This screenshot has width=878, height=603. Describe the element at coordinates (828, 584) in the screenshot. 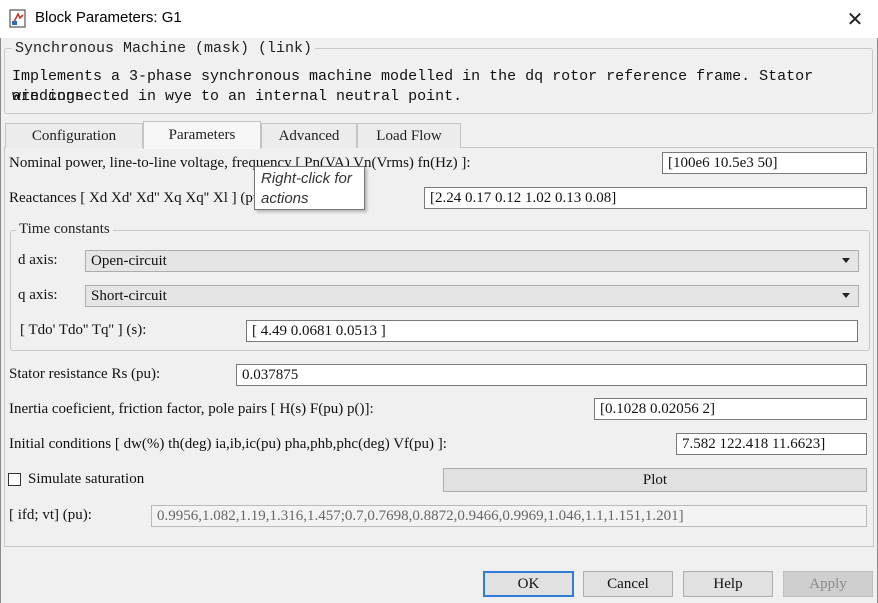

I see `apply-button: Apply` at that location.